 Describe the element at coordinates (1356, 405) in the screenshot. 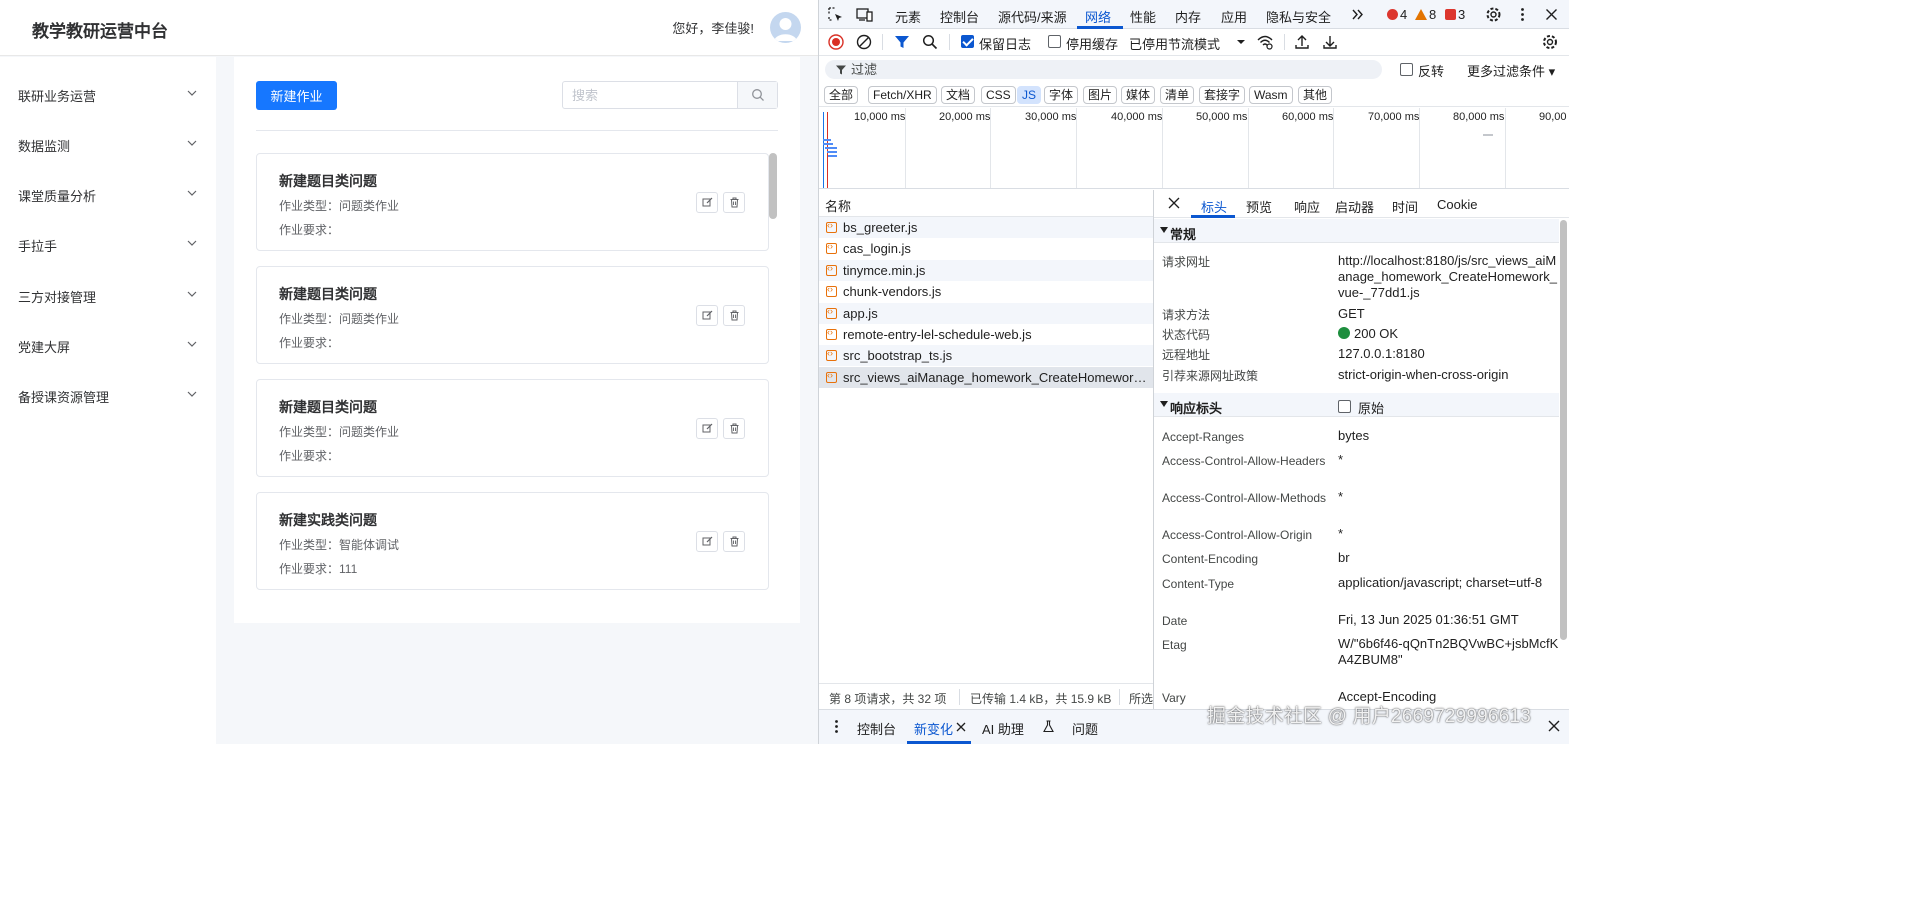

I see `response-headers-section-header: 响应标头 原始` at that location.